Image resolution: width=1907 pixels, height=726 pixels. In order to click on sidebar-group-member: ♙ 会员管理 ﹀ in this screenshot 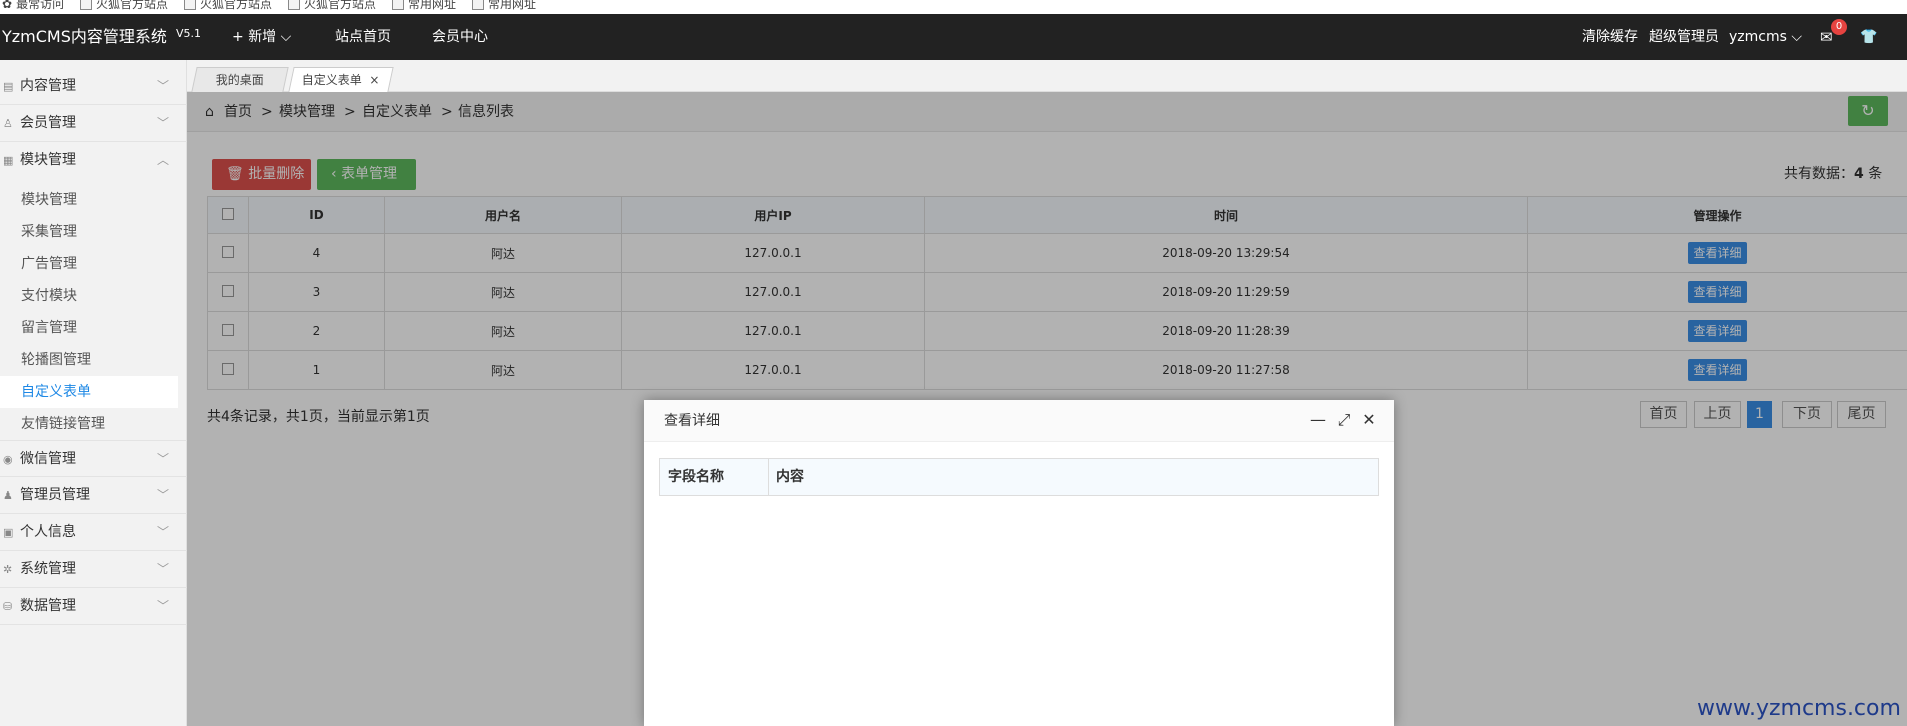, I will do `click(93, 123)`.